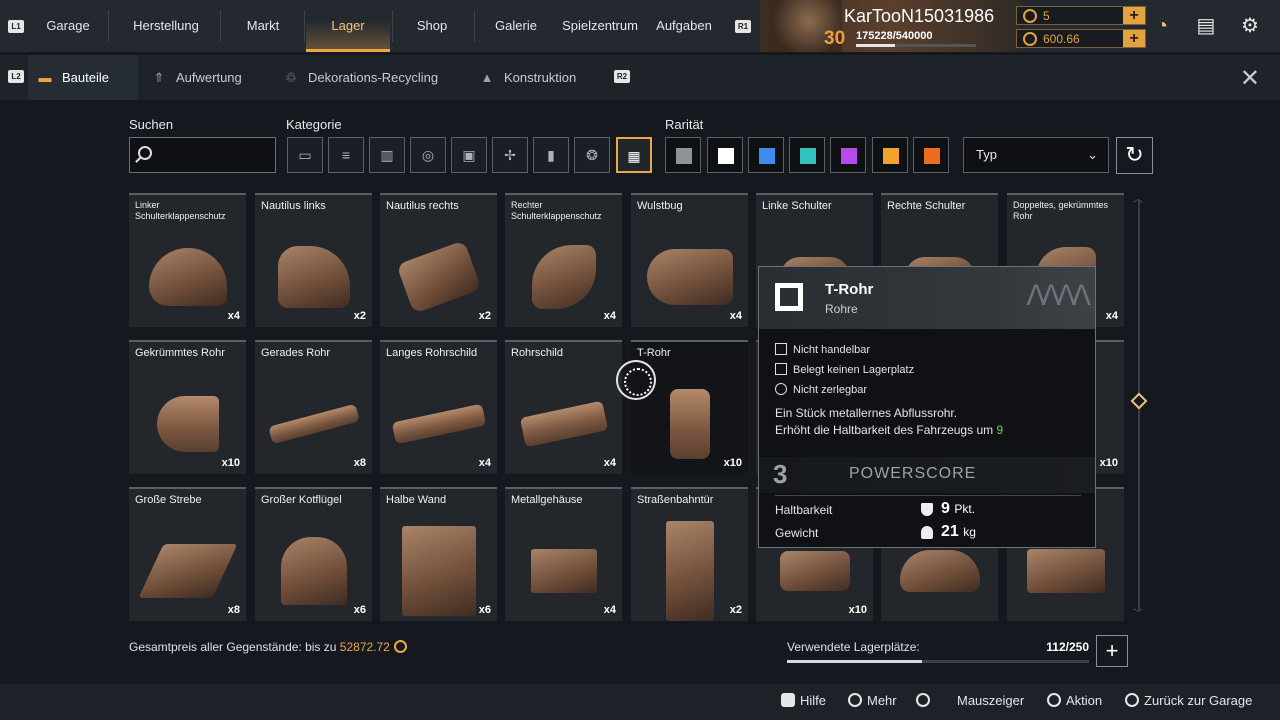  What do you see at coordinates (263, 26) in the screenshot?
I see `tab-markt: Markt` at bounding box center [263, 26].